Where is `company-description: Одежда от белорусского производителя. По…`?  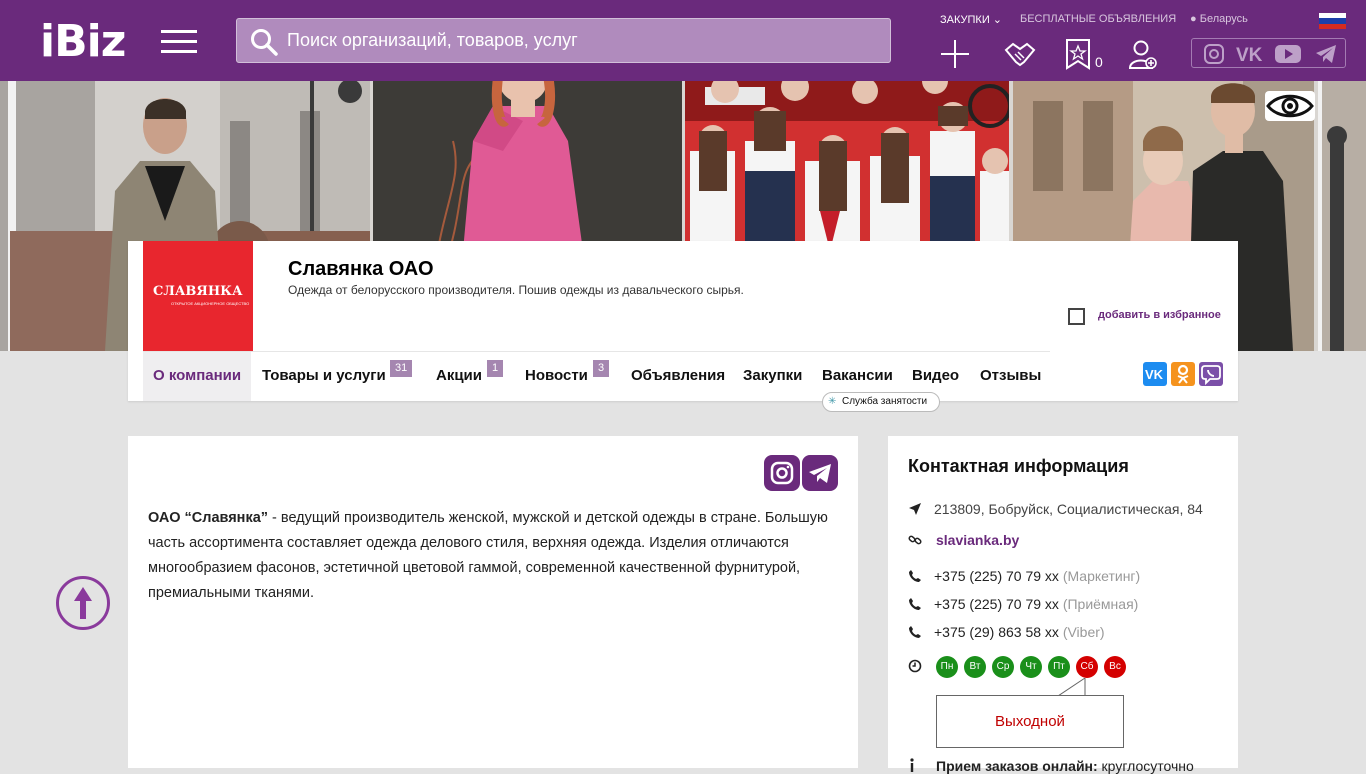
company-description: Одежда от белорусского производителя. По… is located at coordinates (516, 290).